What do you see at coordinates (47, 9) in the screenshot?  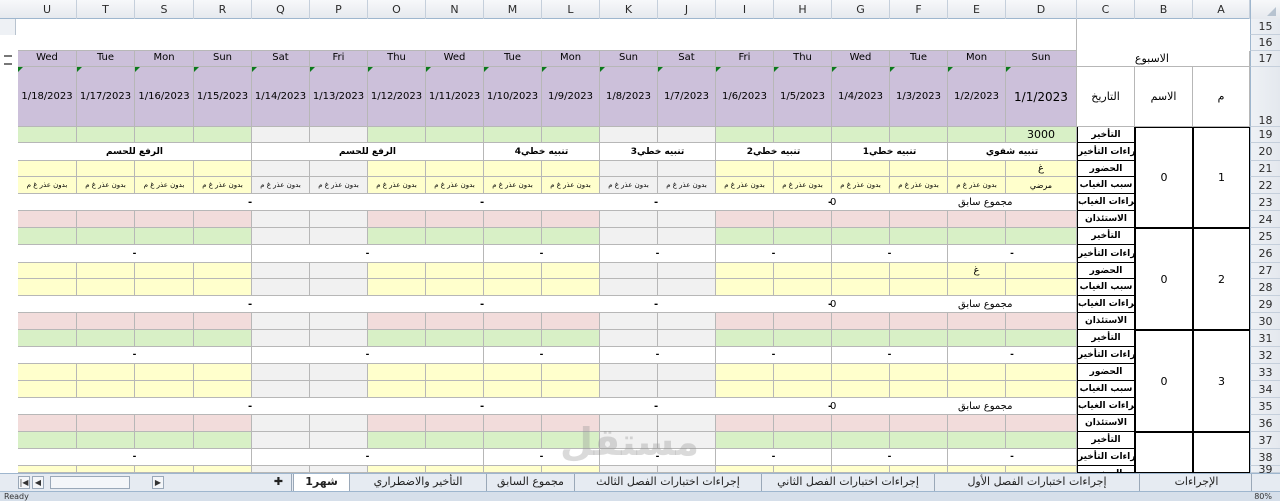 I see `column-header-U: U` at bounding box center [47, 9].